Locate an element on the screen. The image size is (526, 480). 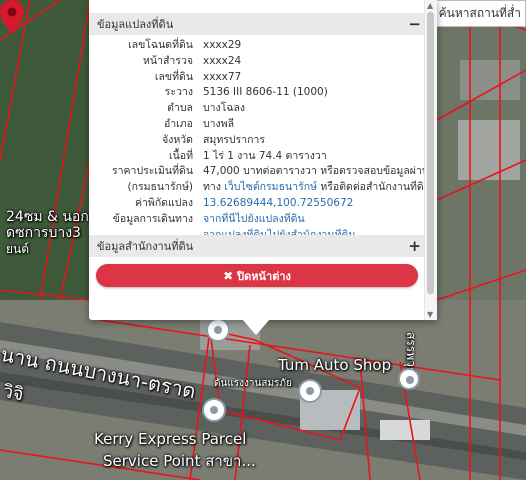
map-poi-label: ดันแรงงานสมรภัย is located at coordinates (253, 383).